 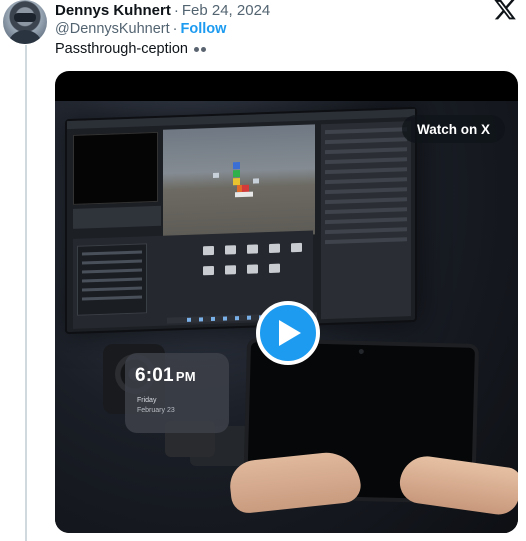 What do you see at coordinates (366, 220) in the screenshot?
I see `editor-inspector` at bounding box center [366, 220].